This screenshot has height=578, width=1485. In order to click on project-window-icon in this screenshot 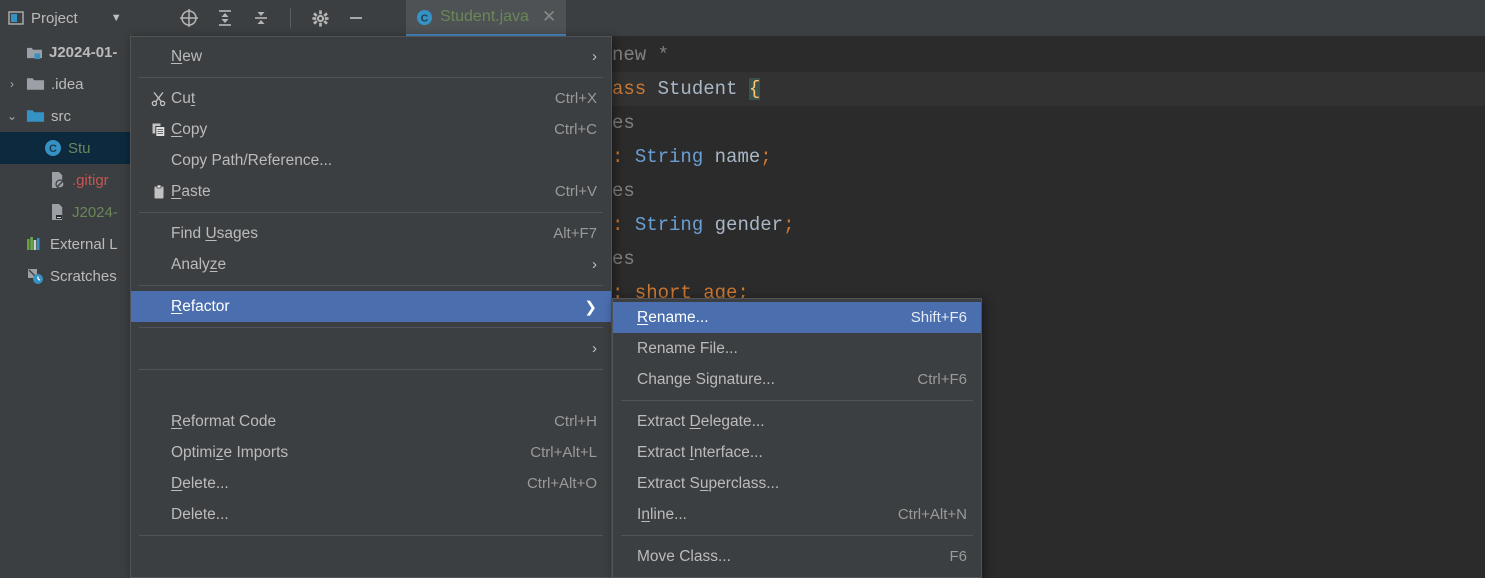, I will do `click(16, 18)`.